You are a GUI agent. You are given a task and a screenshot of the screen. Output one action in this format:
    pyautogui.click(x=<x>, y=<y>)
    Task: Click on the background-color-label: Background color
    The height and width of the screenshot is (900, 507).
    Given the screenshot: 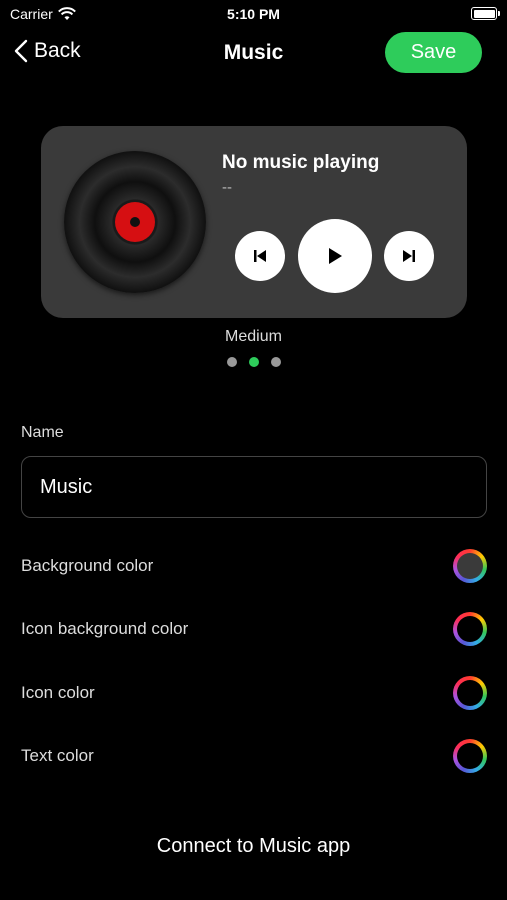 What is the action you would take?
    pyautogui.click(x=87, y=565)
    